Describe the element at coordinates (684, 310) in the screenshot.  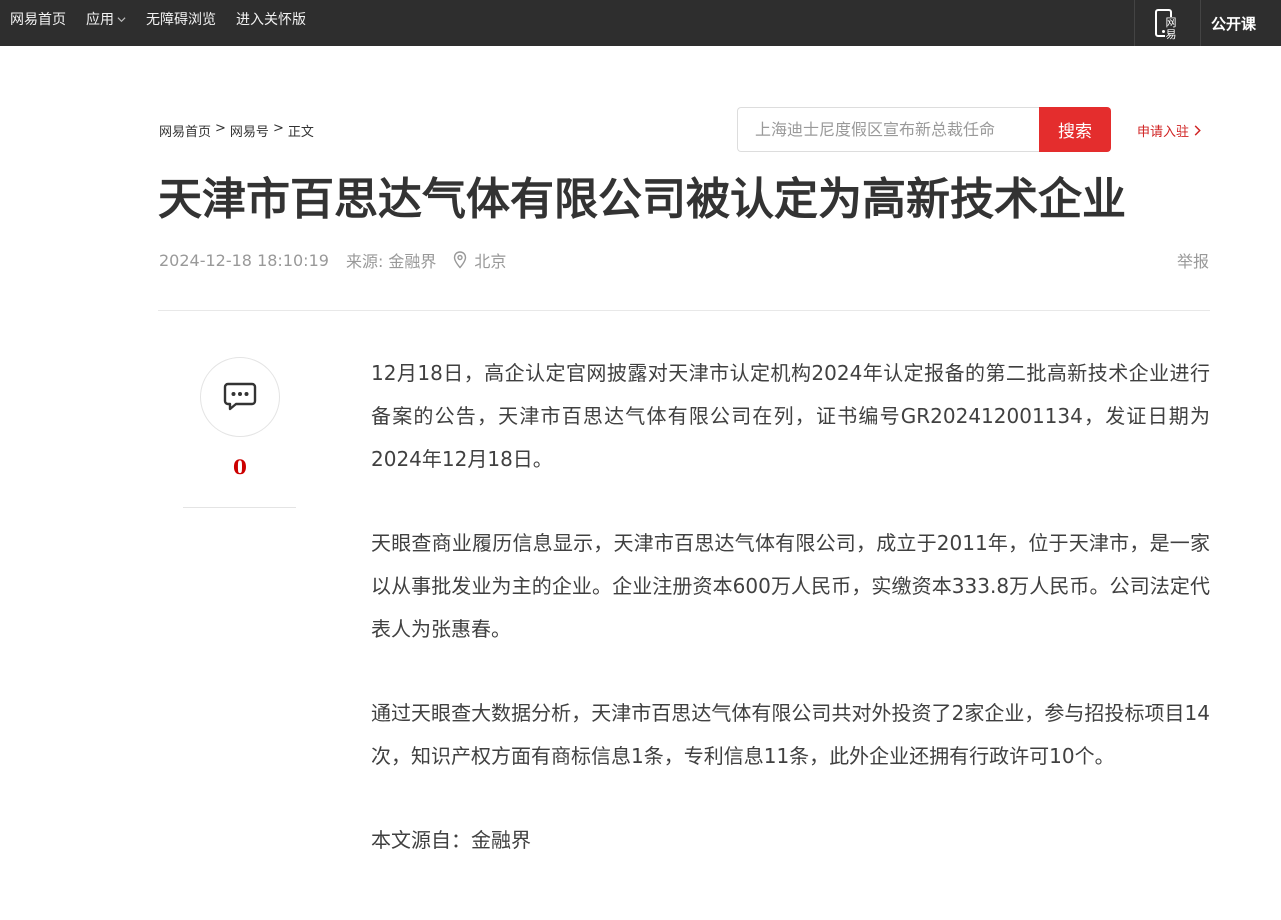
I see `header-divider` at that location.